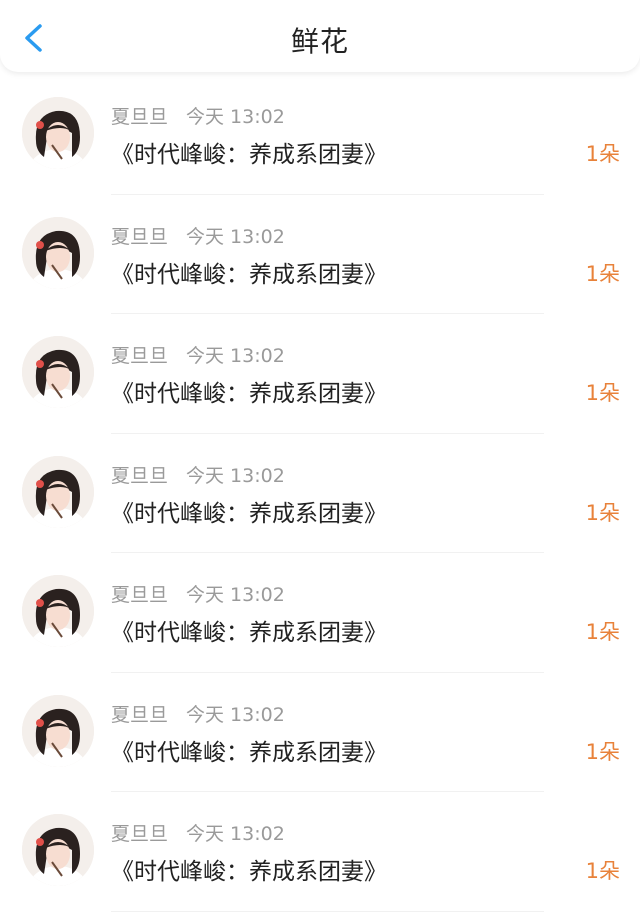 The width and height of the screenshot is (640, 923). I want to click on top-bar: 鲜花, so click(320, 36).